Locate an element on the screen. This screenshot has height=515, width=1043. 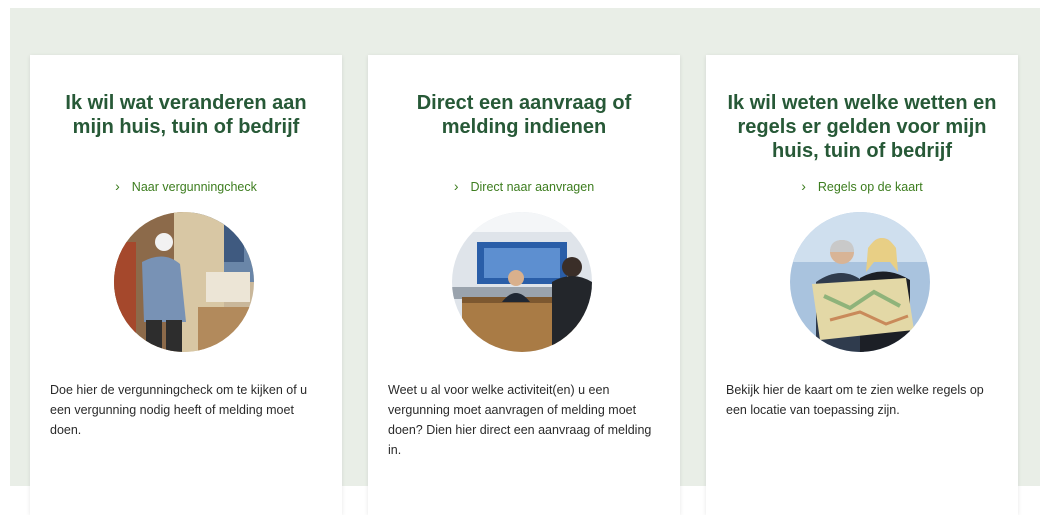
couple-with-map-photo is located at coordinates (860, 282).